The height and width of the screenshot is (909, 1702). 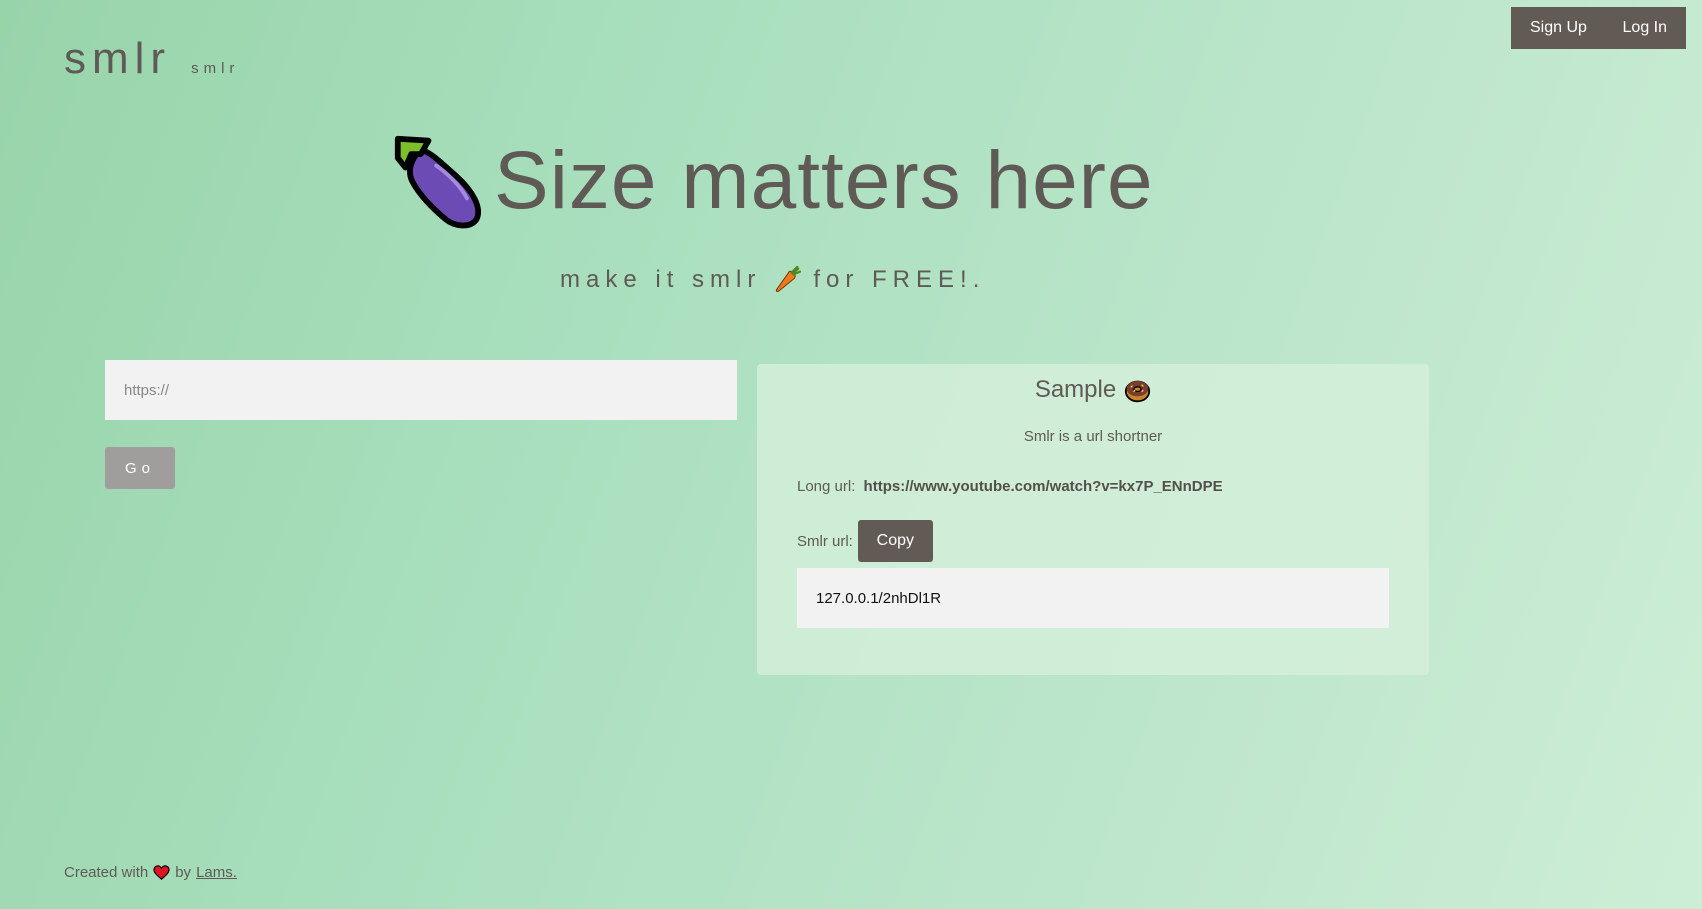 I want to click on sample-title: Sample, so click(x=1093, y=390).